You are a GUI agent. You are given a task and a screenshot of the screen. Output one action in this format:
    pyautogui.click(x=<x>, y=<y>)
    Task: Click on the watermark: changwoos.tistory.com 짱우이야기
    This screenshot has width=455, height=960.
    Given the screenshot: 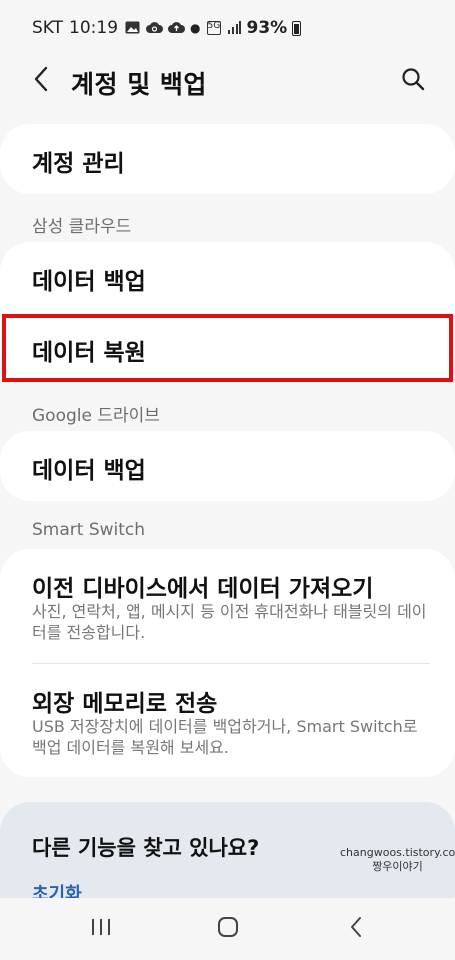 What is the action you would take?
    pyautogui.click(x=397, y=860)
    